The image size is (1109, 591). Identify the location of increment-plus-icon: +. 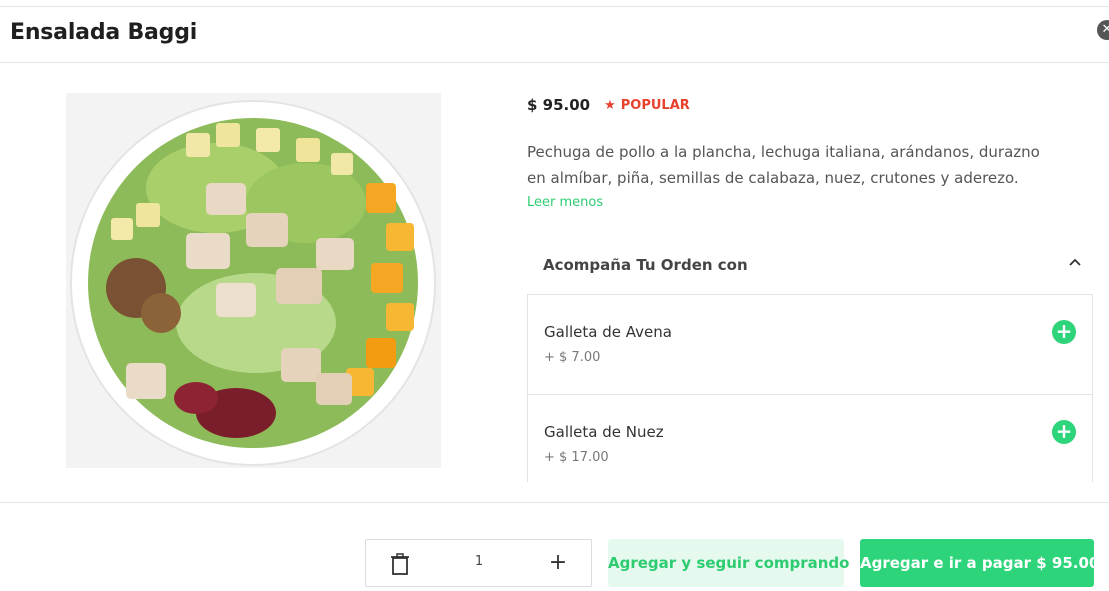
(558, 563).